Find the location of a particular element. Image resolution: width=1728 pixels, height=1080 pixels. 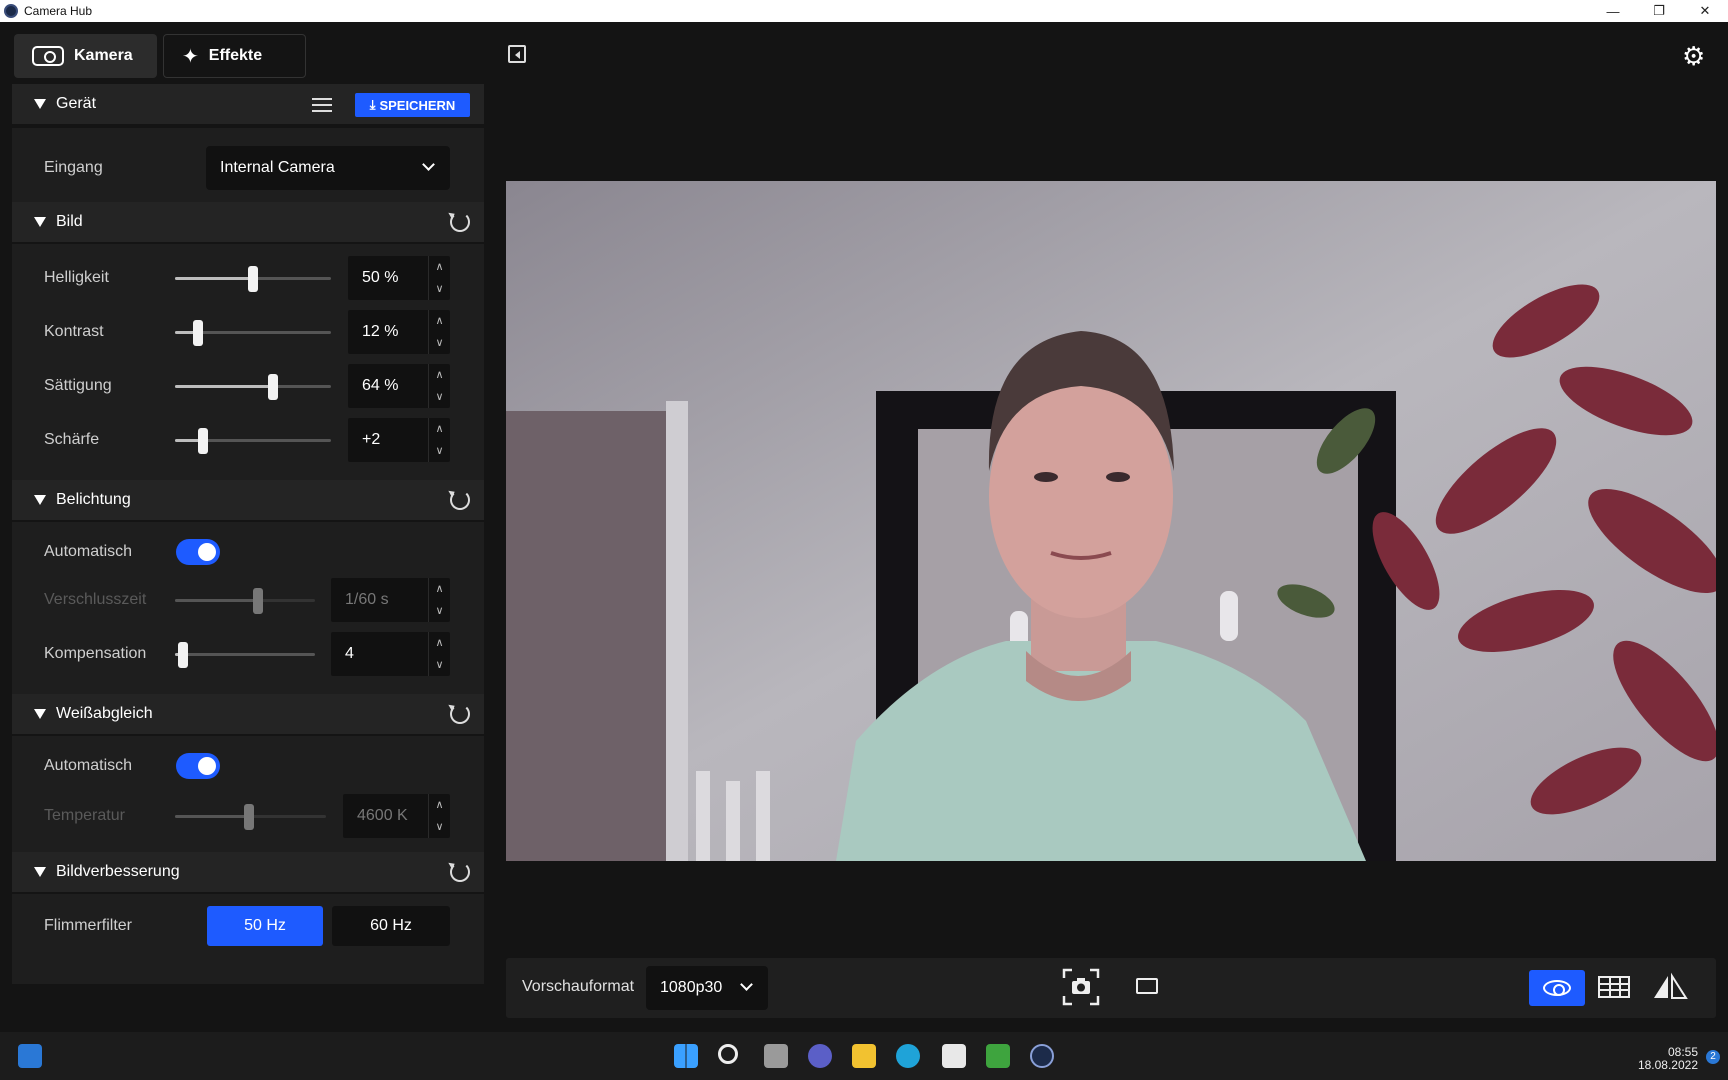

section-body-geraet: Eingang Internal Camera is located at coordinates (248, 169).